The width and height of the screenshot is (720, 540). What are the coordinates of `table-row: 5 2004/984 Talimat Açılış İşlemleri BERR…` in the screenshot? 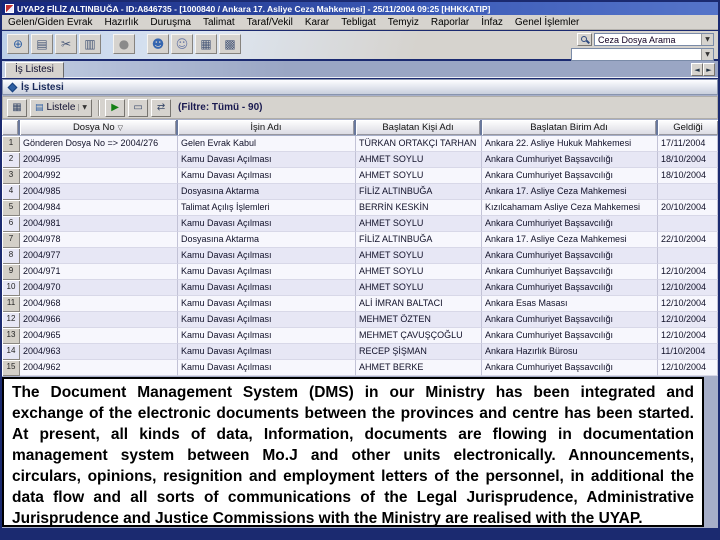 It's located at (360, 208).